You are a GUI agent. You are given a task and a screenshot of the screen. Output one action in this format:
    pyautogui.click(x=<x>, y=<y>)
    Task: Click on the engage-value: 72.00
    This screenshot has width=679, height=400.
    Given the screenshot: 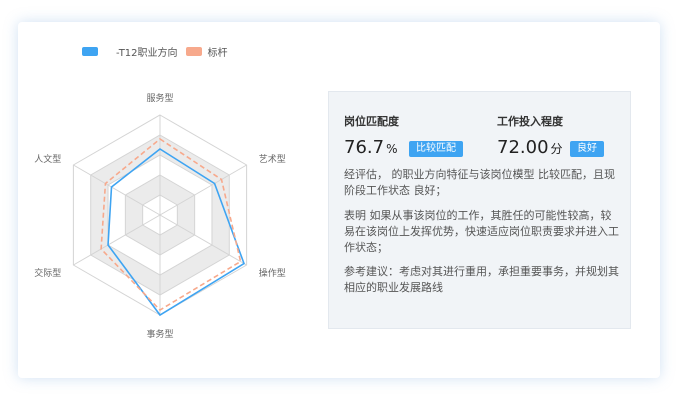 What is the action you would take?
    pyautogui.click(x=523, y=147)
    